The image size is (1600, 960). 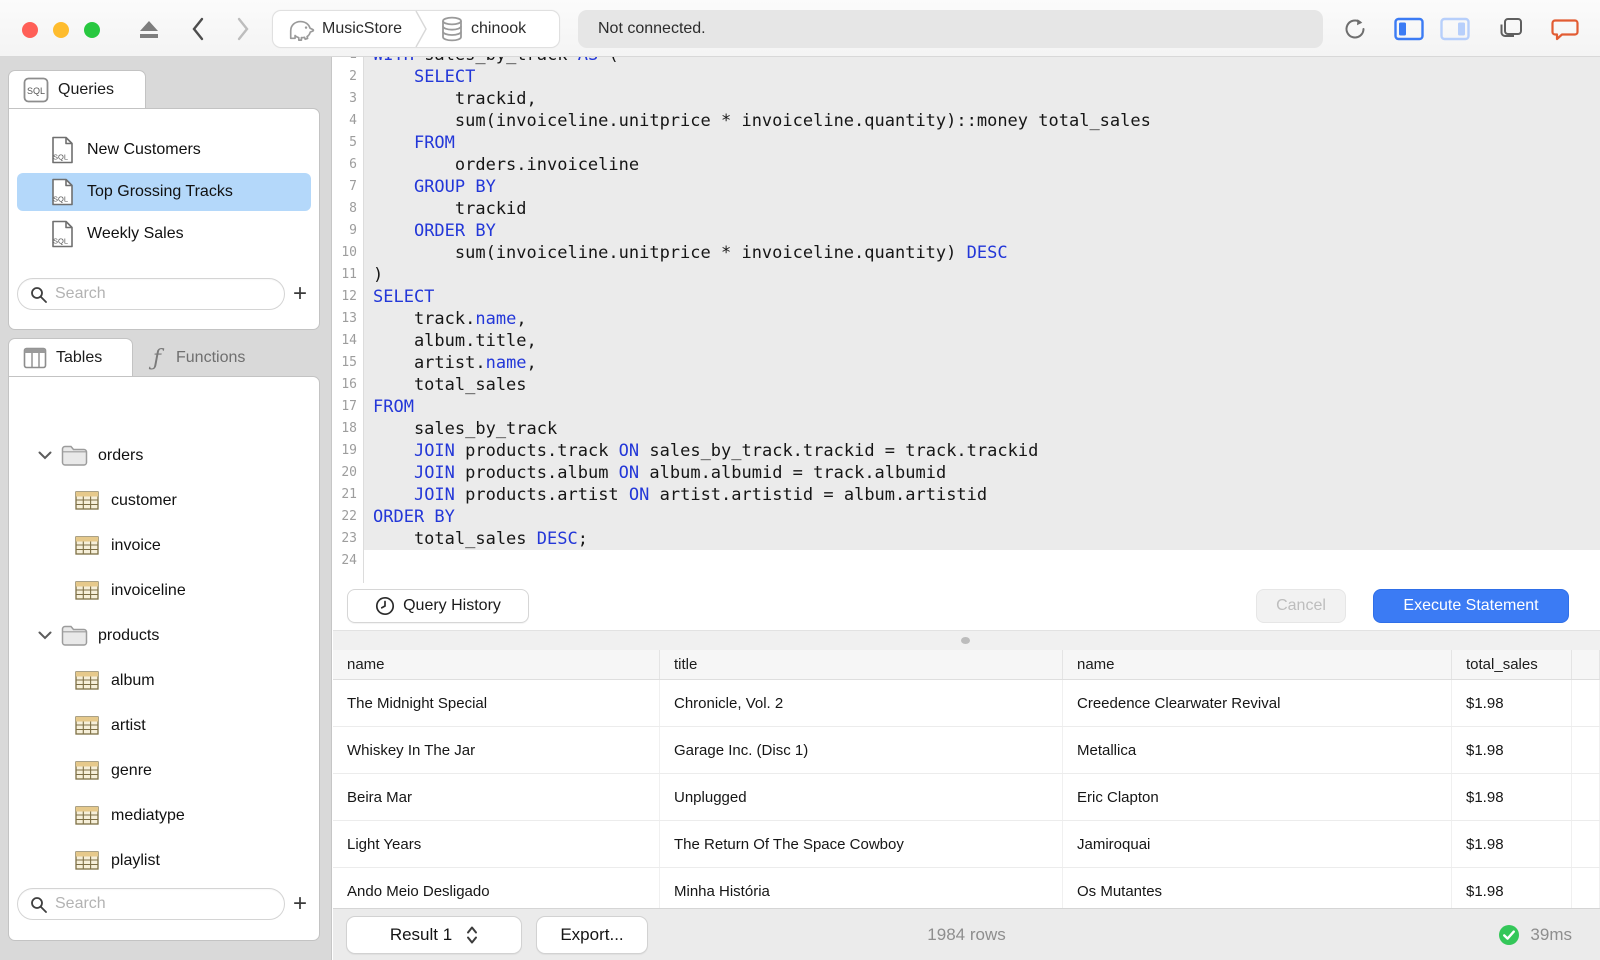 What do you see at coordinates (151, 294) in the screenshot?
I see `queries-search-input: Search` at bounding box center [151, 294].